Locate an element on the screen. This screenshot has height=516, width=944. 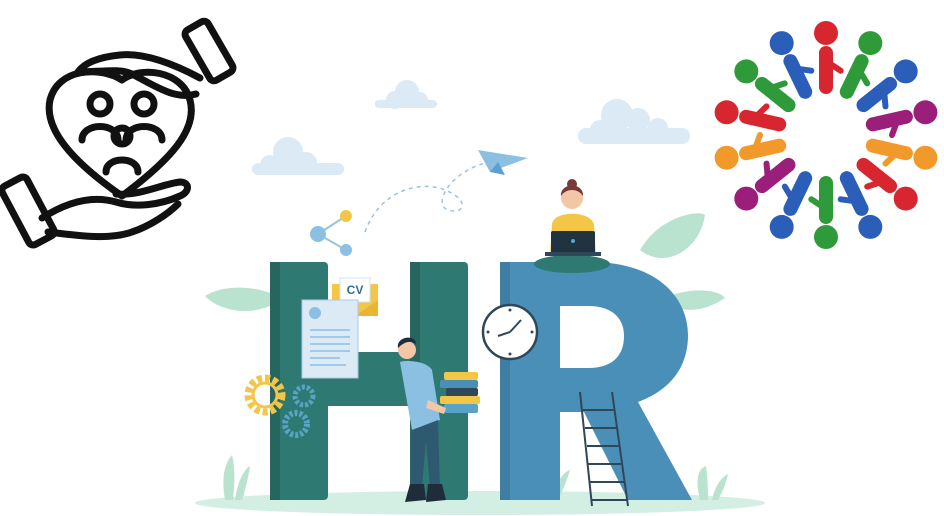
share-icon is located at coordinates (331, 233).